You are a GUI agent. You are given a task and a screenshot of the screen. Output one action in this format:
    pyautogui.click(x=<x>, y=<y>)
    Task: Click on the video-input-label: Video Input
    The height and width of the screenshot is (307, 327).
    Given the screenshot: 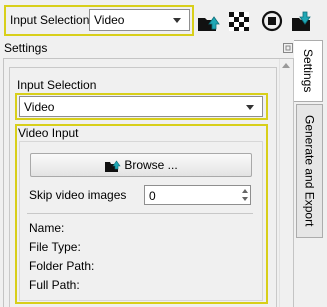 What is the action you would take?
    pyautogui.click(x=48, y=133)
    